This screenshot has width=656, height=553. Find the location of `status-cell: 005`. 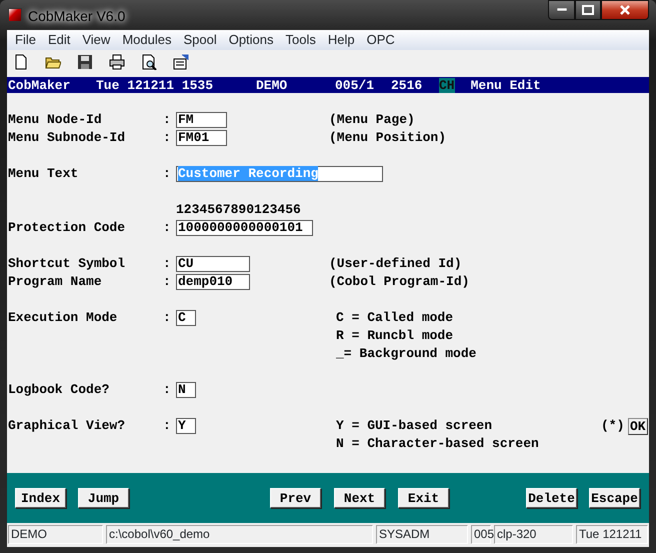

status-cell: 005 is located at coordinates (481, 534).